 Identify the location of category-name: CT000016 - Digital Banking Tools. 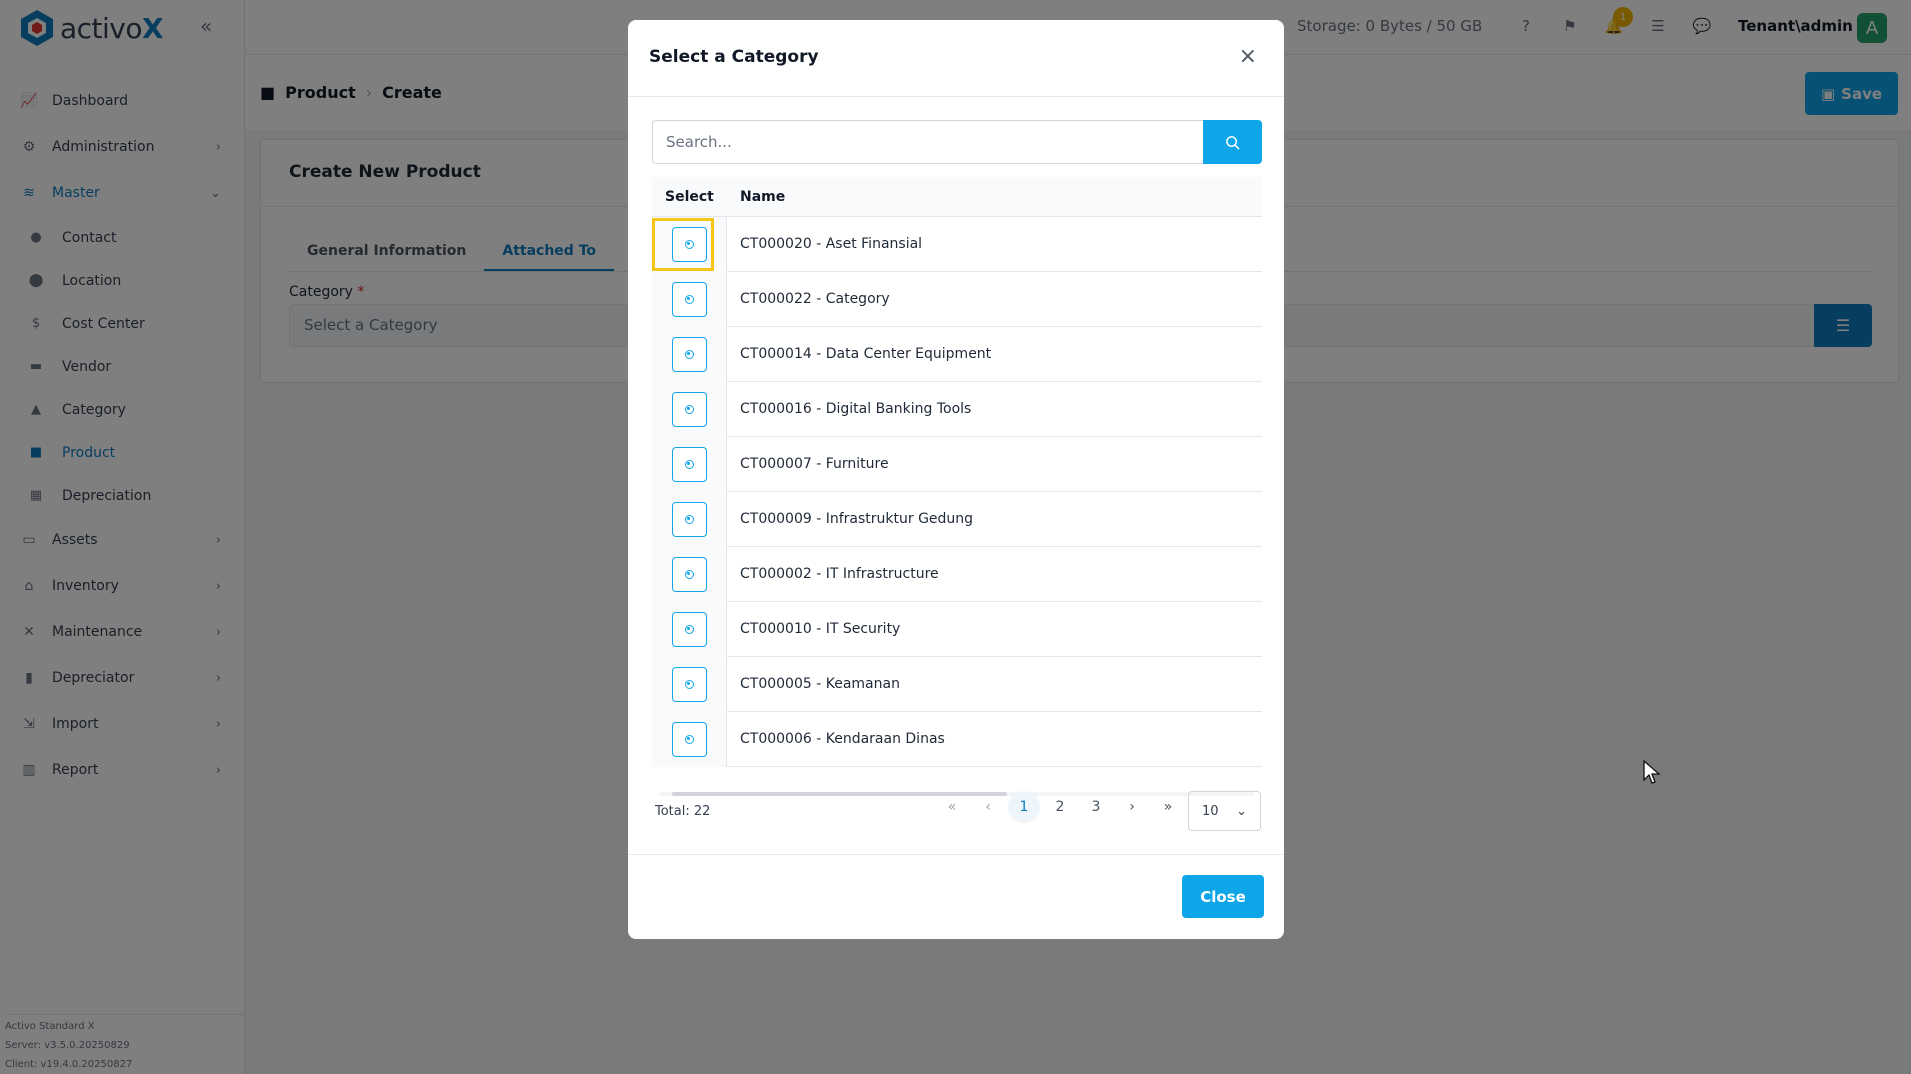
(856, 409).